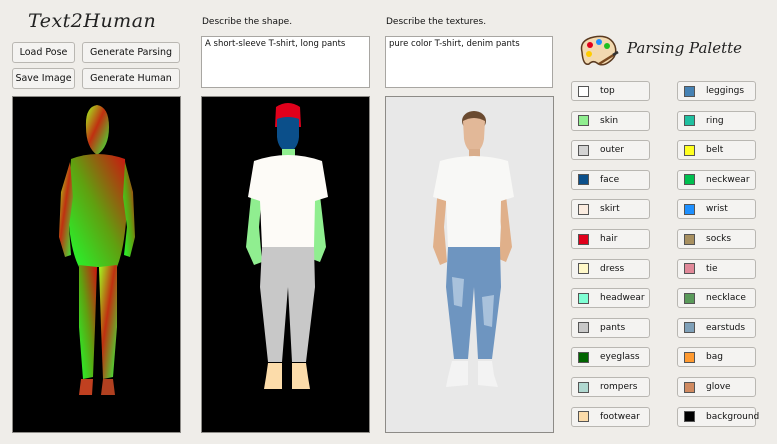 This screenshot has height=444, width=777. I want to click on palette-label: pants, so click(613, 327).